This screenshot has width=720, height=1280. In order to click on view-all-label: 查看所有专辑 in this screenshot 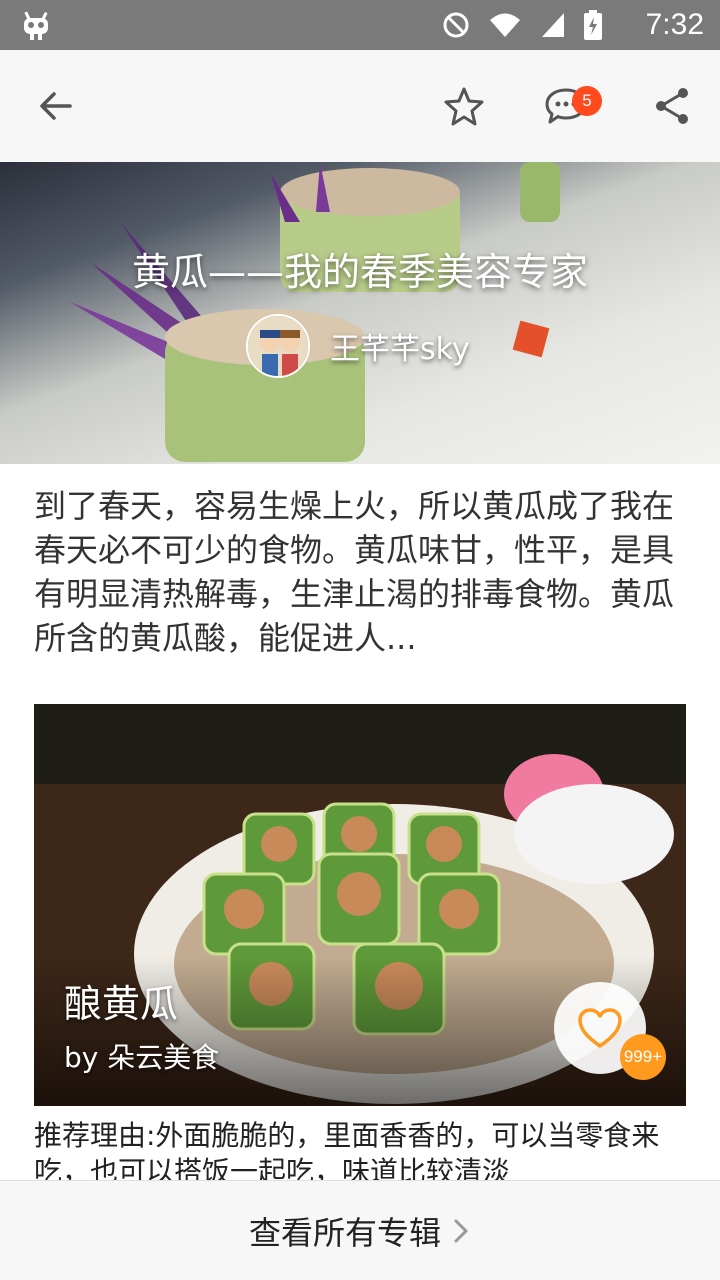, I will do `click(344, 1232)`.